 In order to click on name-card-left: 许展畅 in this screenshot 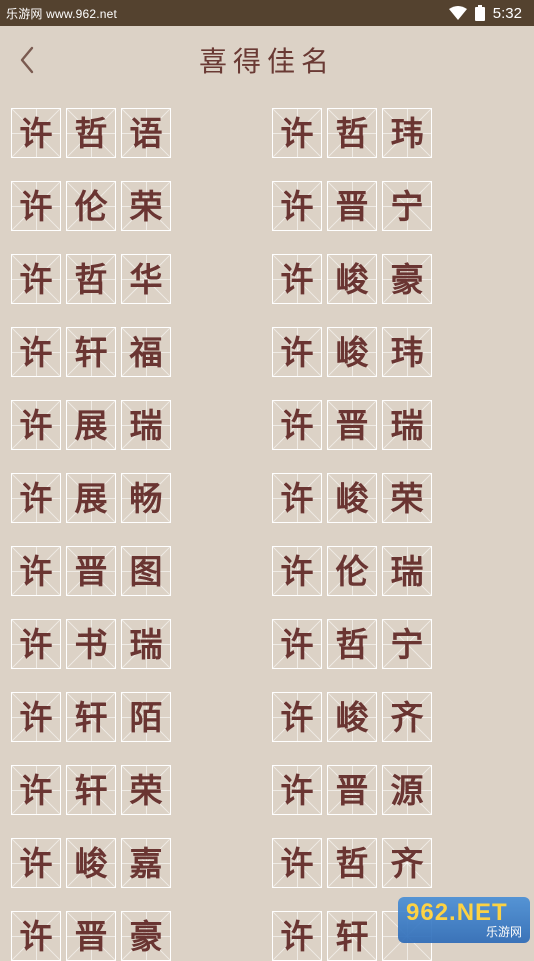, I will do `click(91, 498)`.